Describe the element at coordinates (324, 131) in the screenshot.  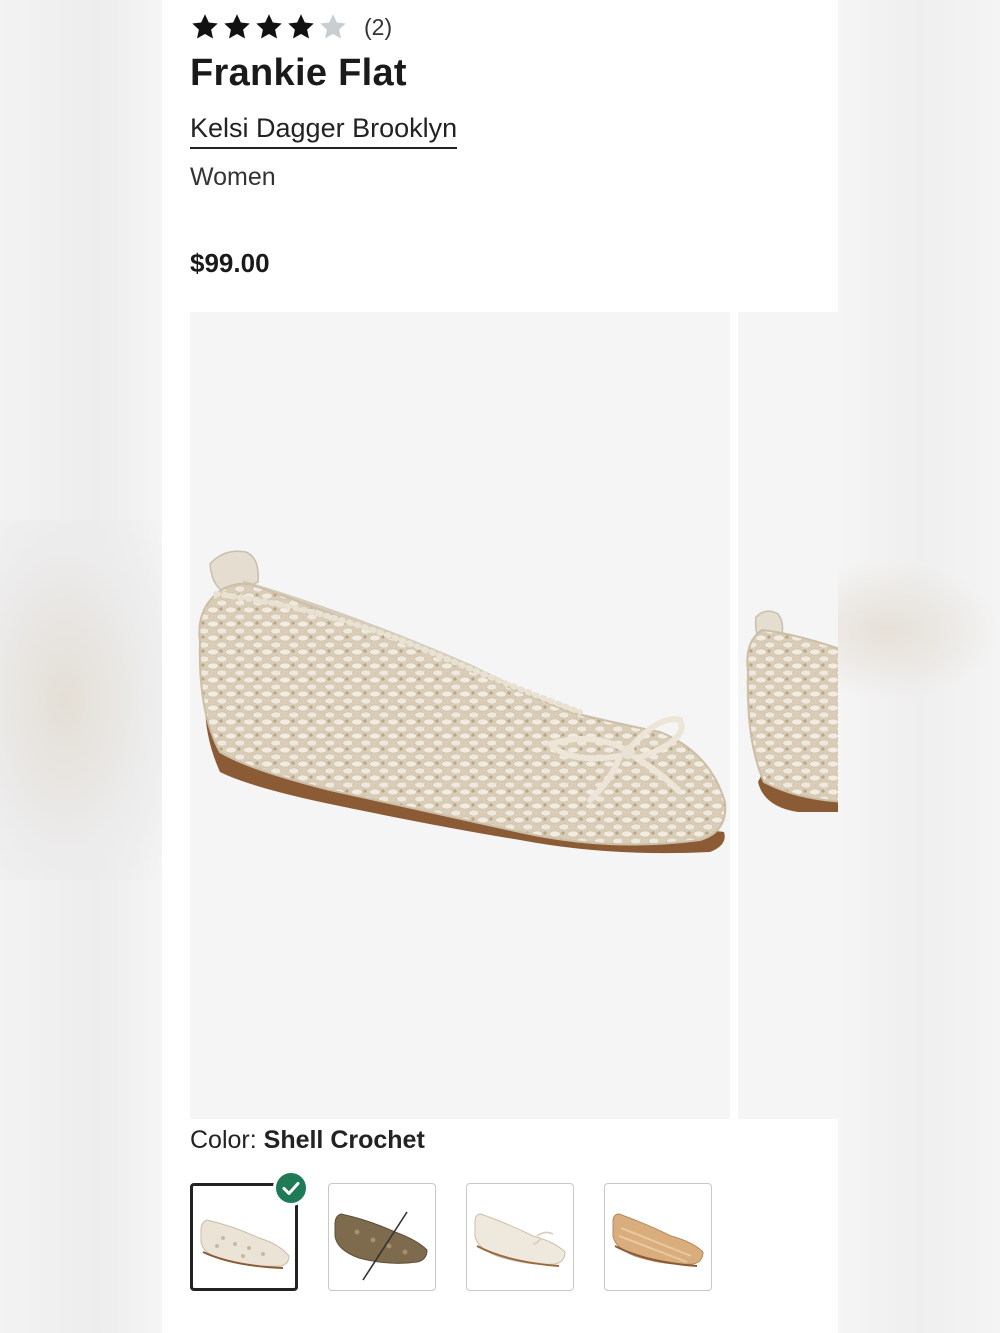
I see `brand-link: Kelsi Dagger Brooklyn` at that location.